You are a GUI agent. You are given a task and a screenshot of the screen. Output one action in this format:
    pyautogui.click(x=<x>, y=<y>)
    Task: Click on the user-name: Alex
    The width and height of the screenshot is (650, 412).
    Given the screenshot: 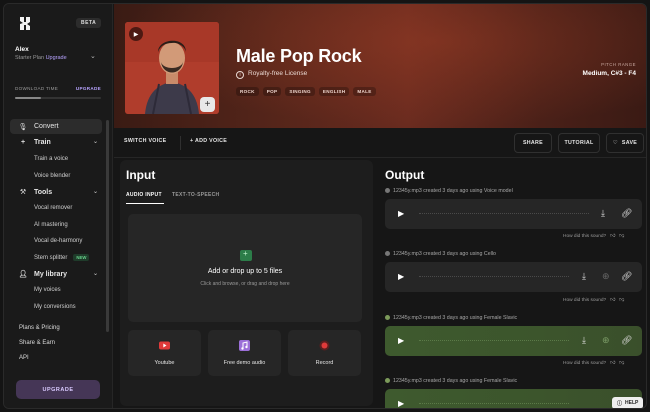 What is the action you would take?
    pyautogui.click(x=22, y=49)
    